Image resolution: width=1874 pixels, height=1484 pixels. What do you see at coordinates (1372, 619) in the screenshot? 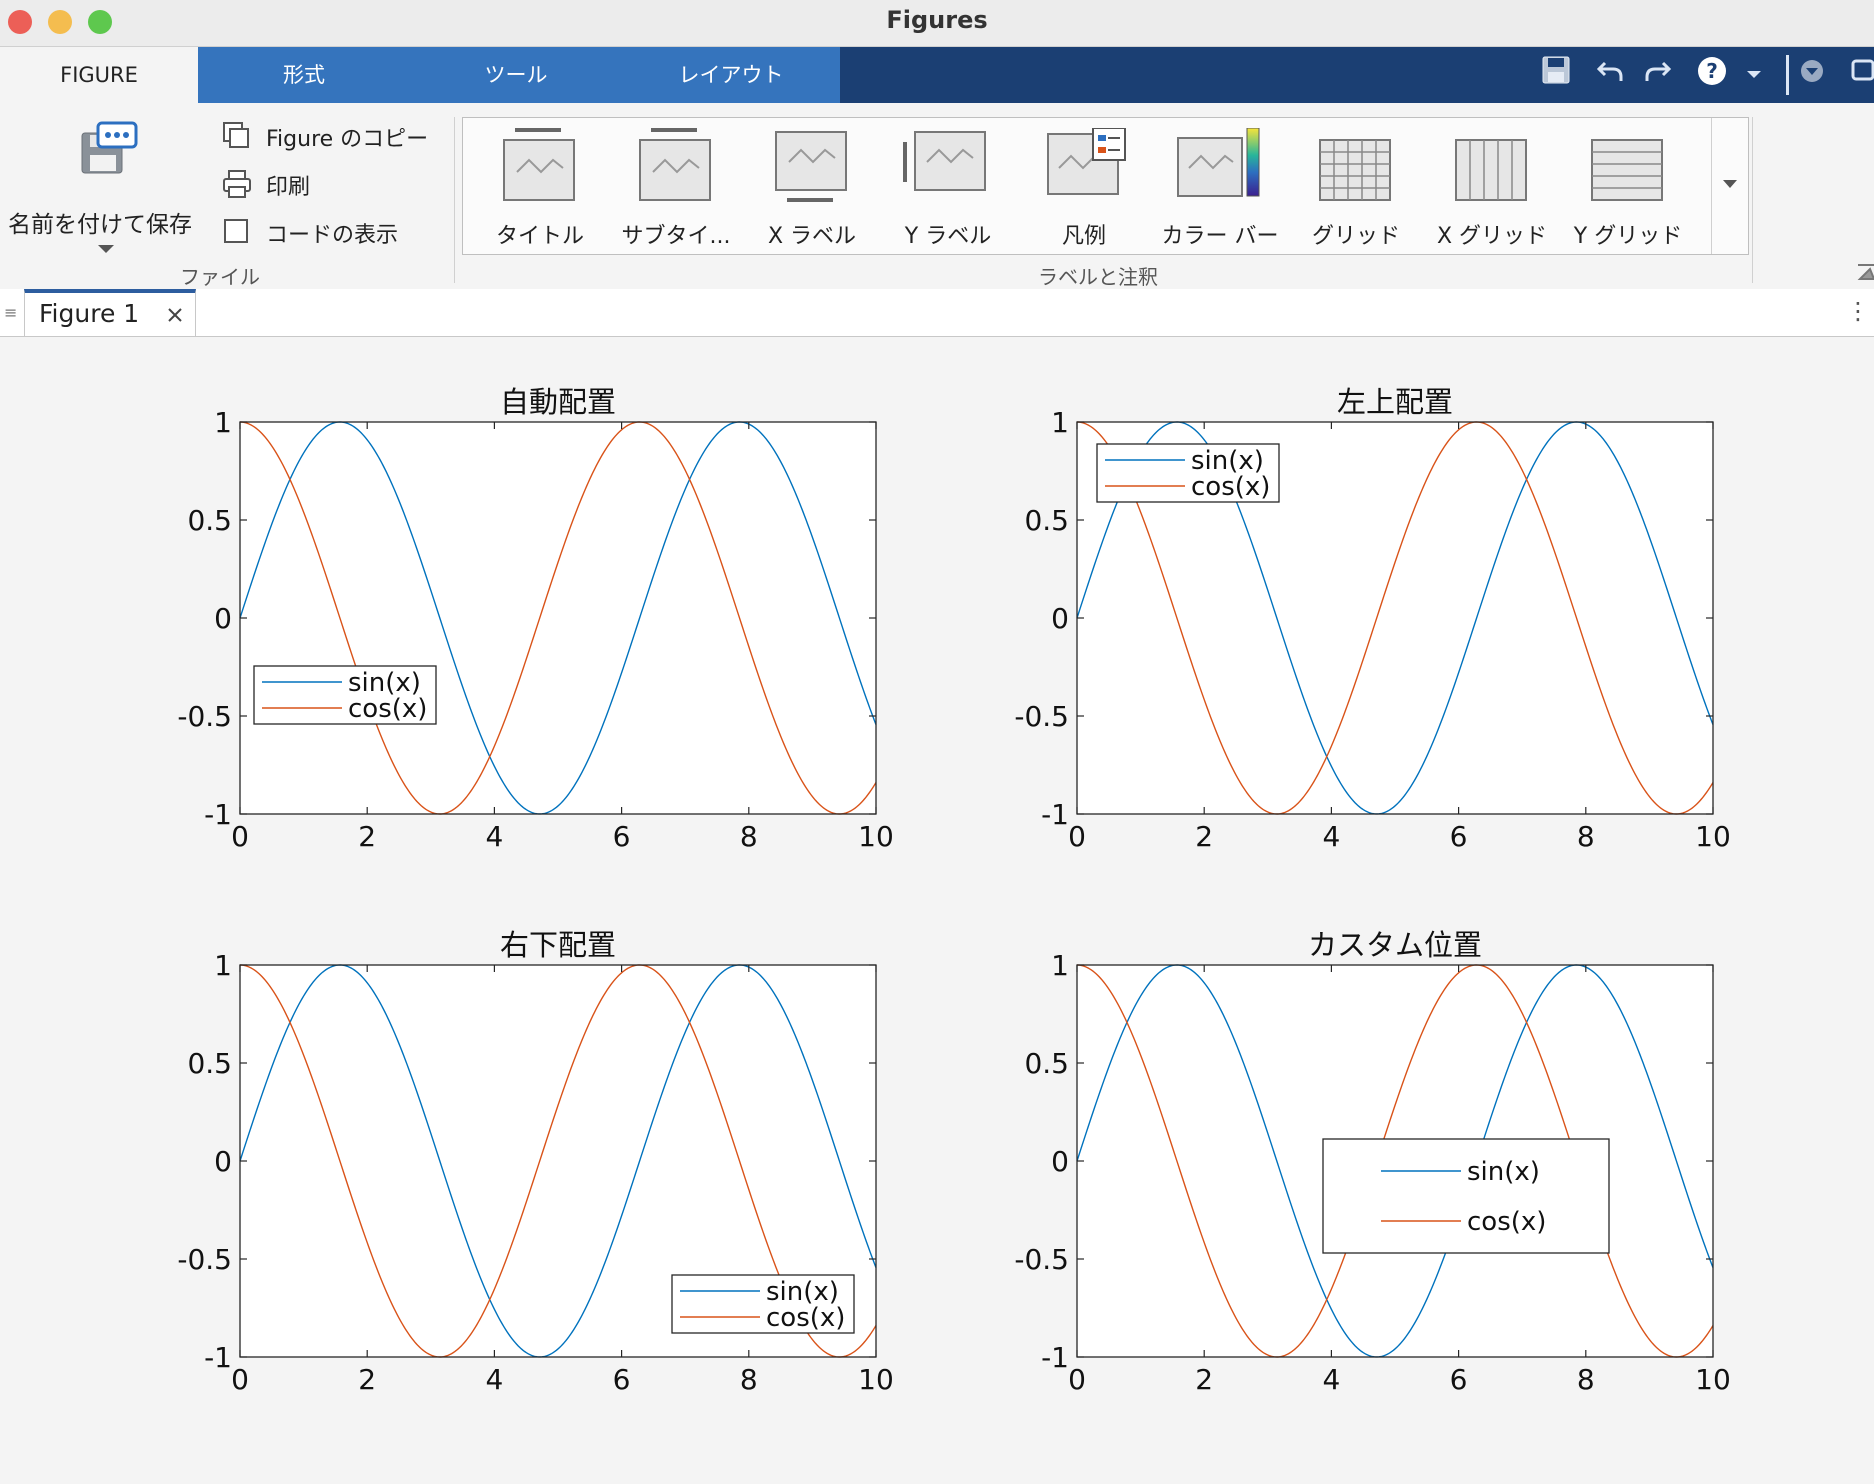
I see `subplot-2: 左上配置 0 2 4 6 8 10 1 0.5 0 -0.5 -1 sin(x)cos(x)` at bounding box center [1372, 619].